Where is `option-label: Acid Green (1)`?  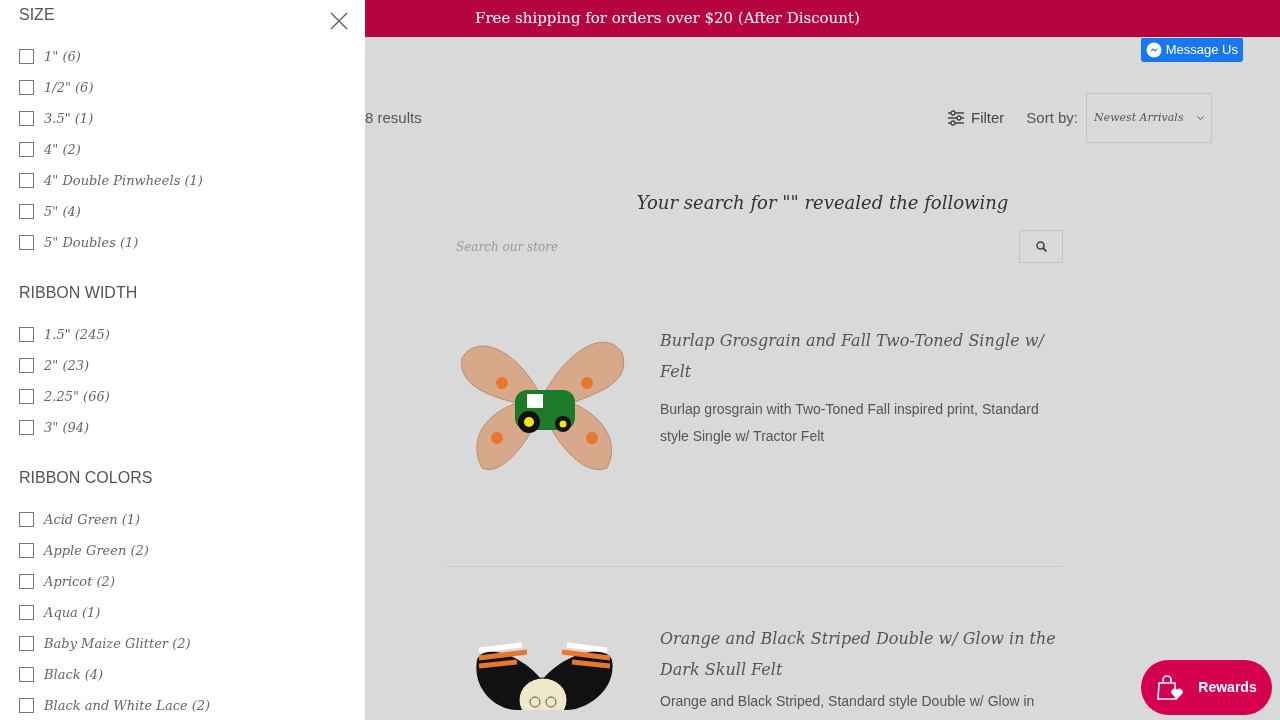
option-label: Acid Green (1) is located at coordinates (92, 519).